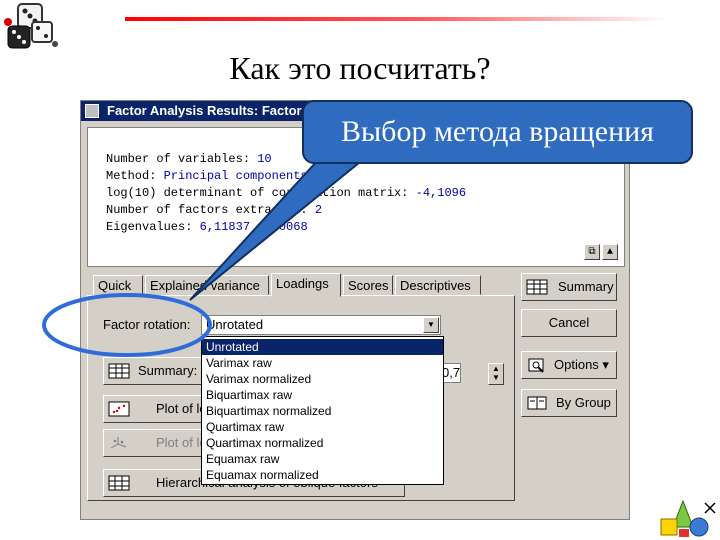 This screenshot has width=720, height=540. I want to click on callout-text: Выбор метода вращения, so click(497, 131).